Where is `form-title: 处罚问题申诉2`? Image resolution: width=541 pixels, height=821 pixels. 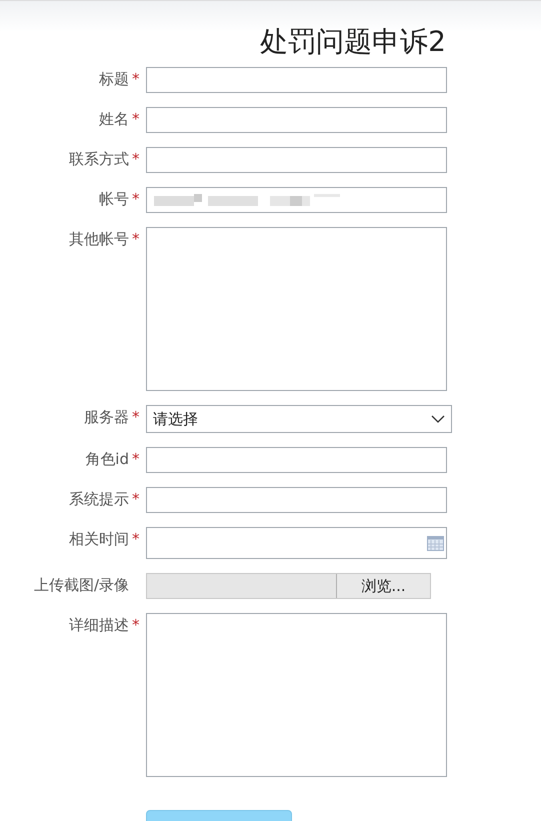
form-title: 处罚问题申诉2 is located at coordinates (353, 42).